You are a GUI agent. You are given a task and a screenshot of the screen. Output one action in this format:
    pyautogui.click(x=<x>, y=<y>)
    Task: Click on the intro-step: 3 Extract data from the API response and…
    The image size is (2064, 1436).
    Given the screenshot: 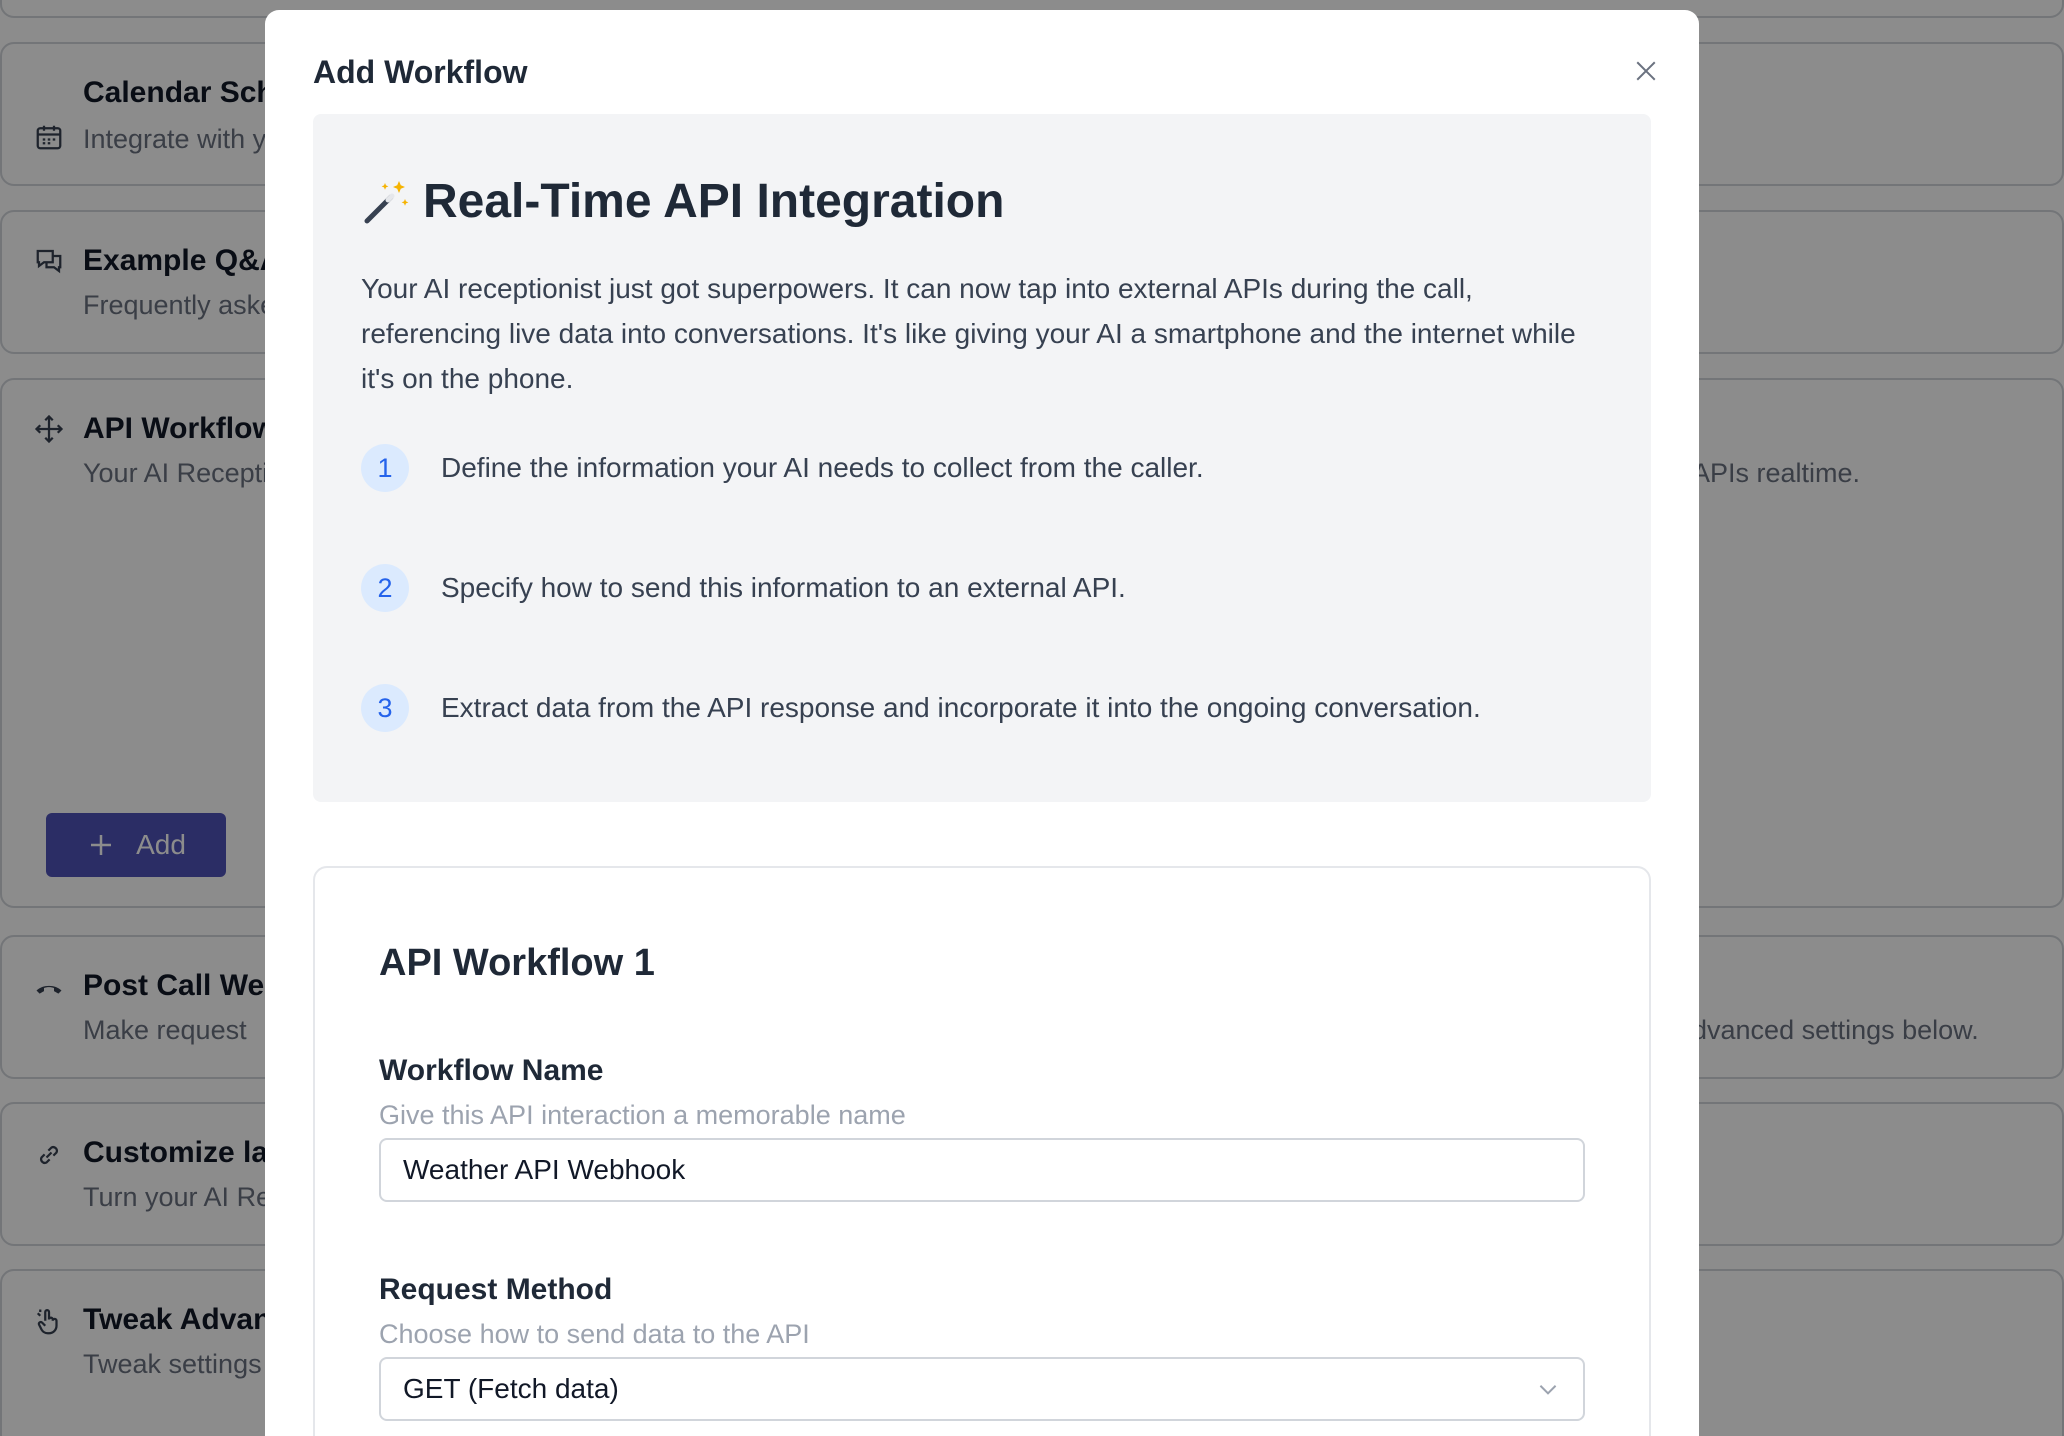 What is the action you would take?
    pyautogui.click(x=921, y=708)
    